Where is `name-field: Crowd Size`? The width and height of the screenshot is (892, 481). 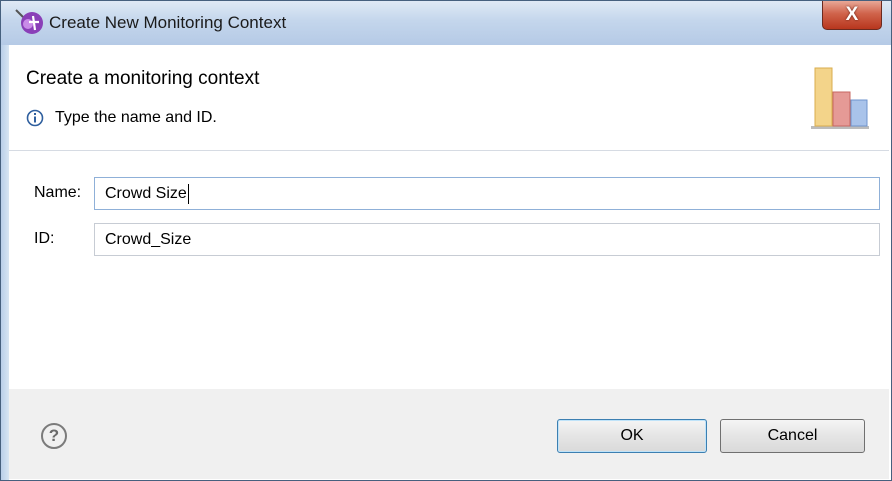
name-field: Crowd Size is located at coordinates (487, 193).